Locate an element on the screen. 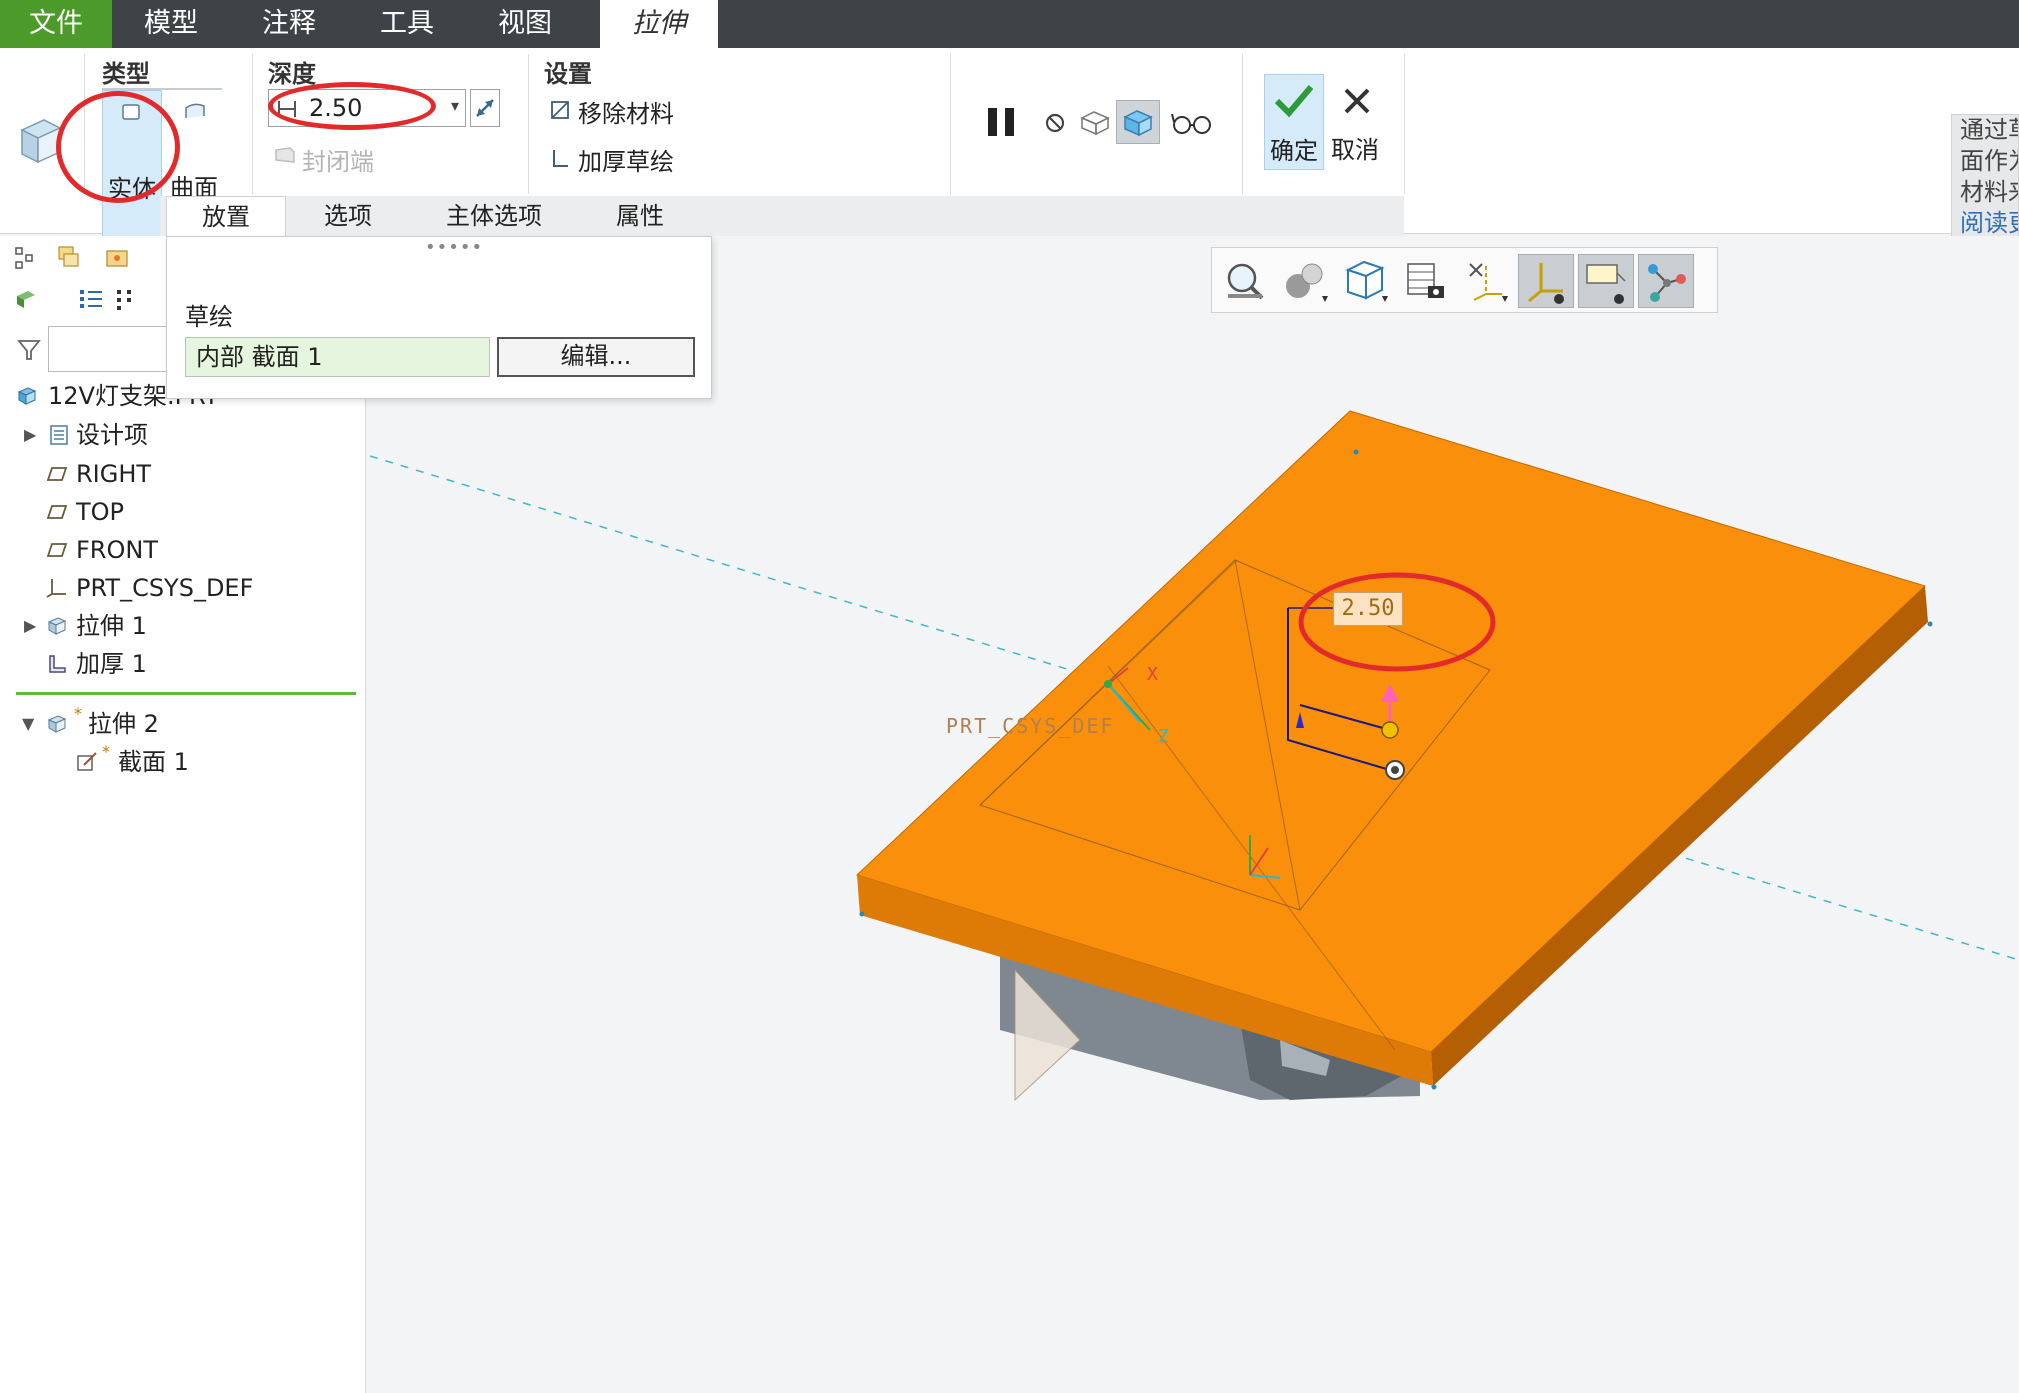 This screenshot has width=2019, height=1393. tree-item-label: 设计项 is located at coordinates (112, 435).